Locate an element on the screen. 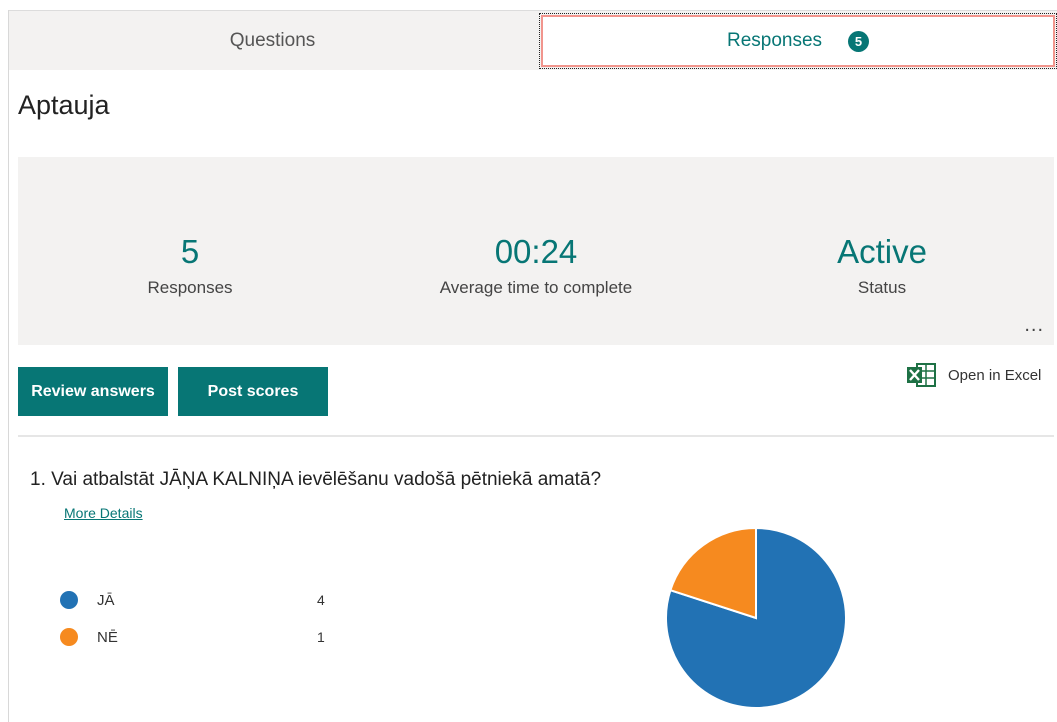  left-border is located at coordinates (8, 366).